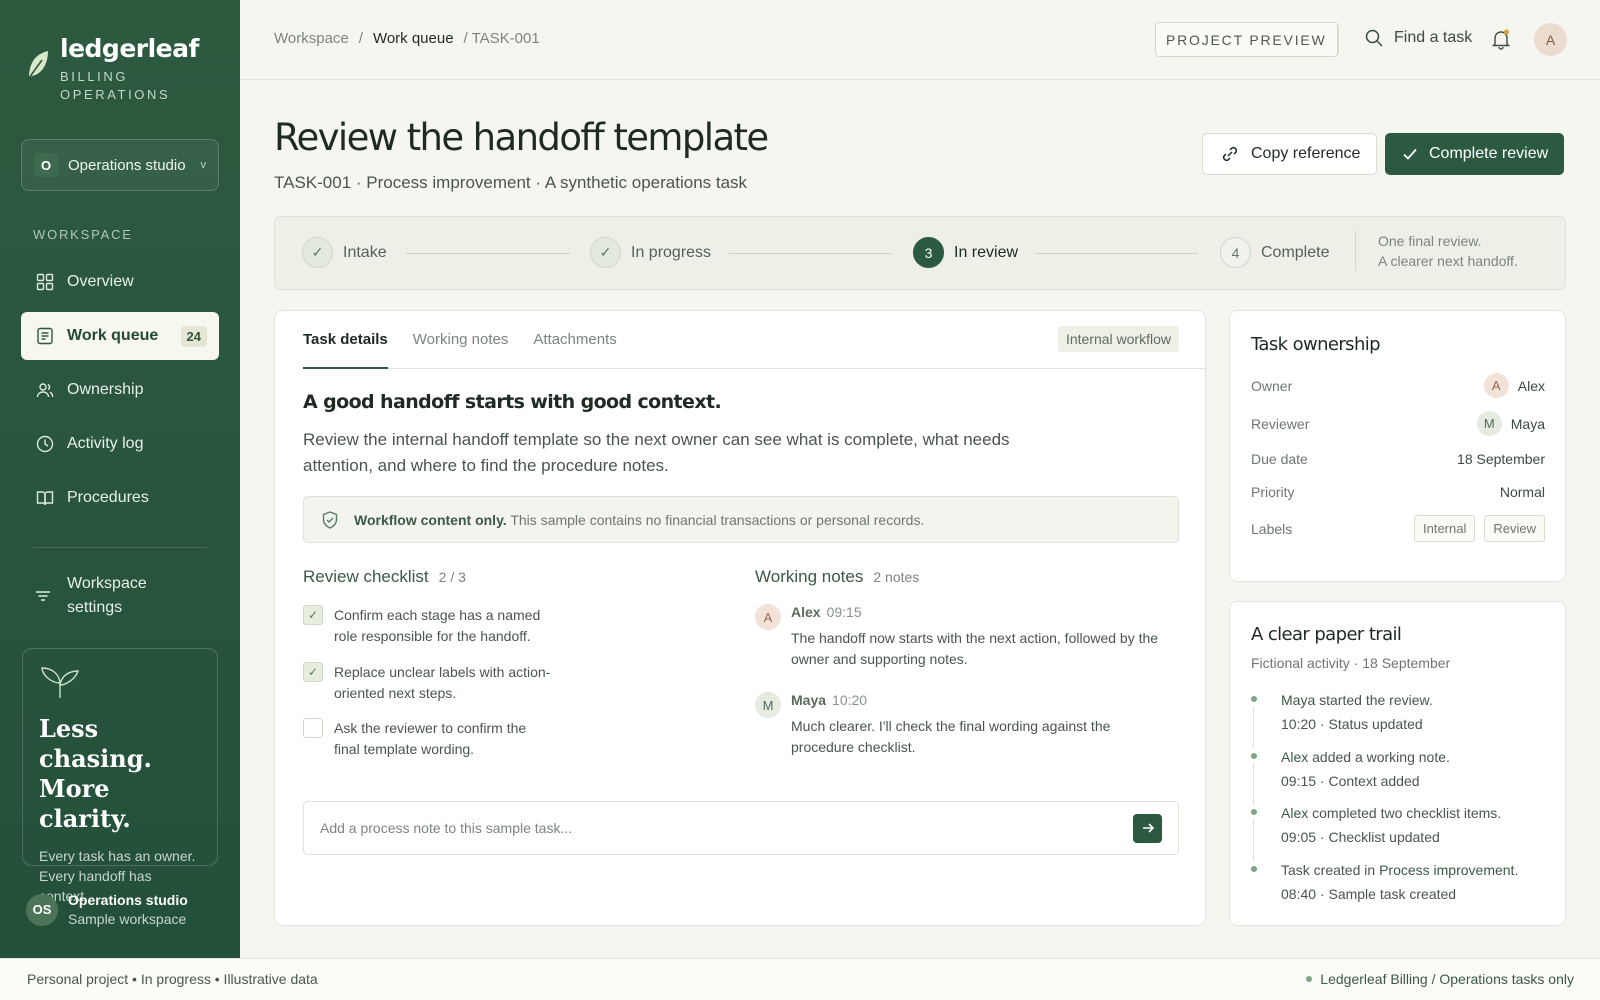 The width and height of the screenshot is (1600, 1000). What do you see at coordinates (129, 48) in the screenshot?
I see `brand-name: ledgerleaf` at bounding box center [129, 48].